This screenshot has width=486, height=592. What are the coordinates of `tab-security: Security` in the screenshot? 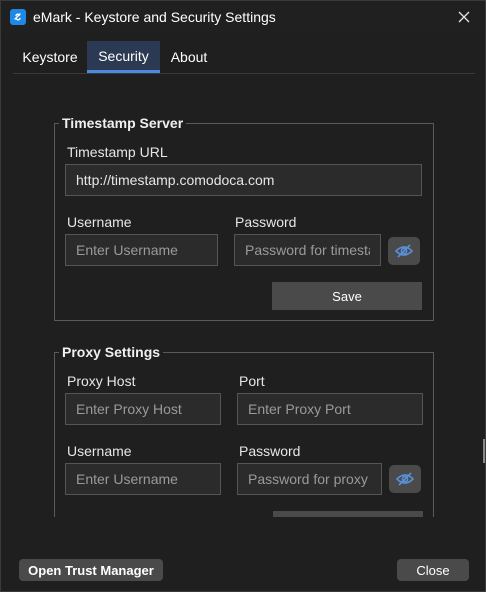 It's located at (123, 57).